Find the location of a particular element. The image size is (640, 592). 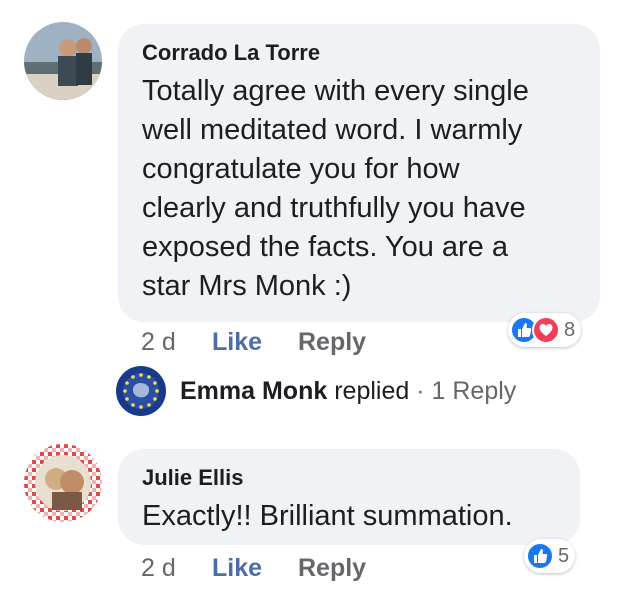

comment-author: Julie Ellis is located at coordinates (349, 478).